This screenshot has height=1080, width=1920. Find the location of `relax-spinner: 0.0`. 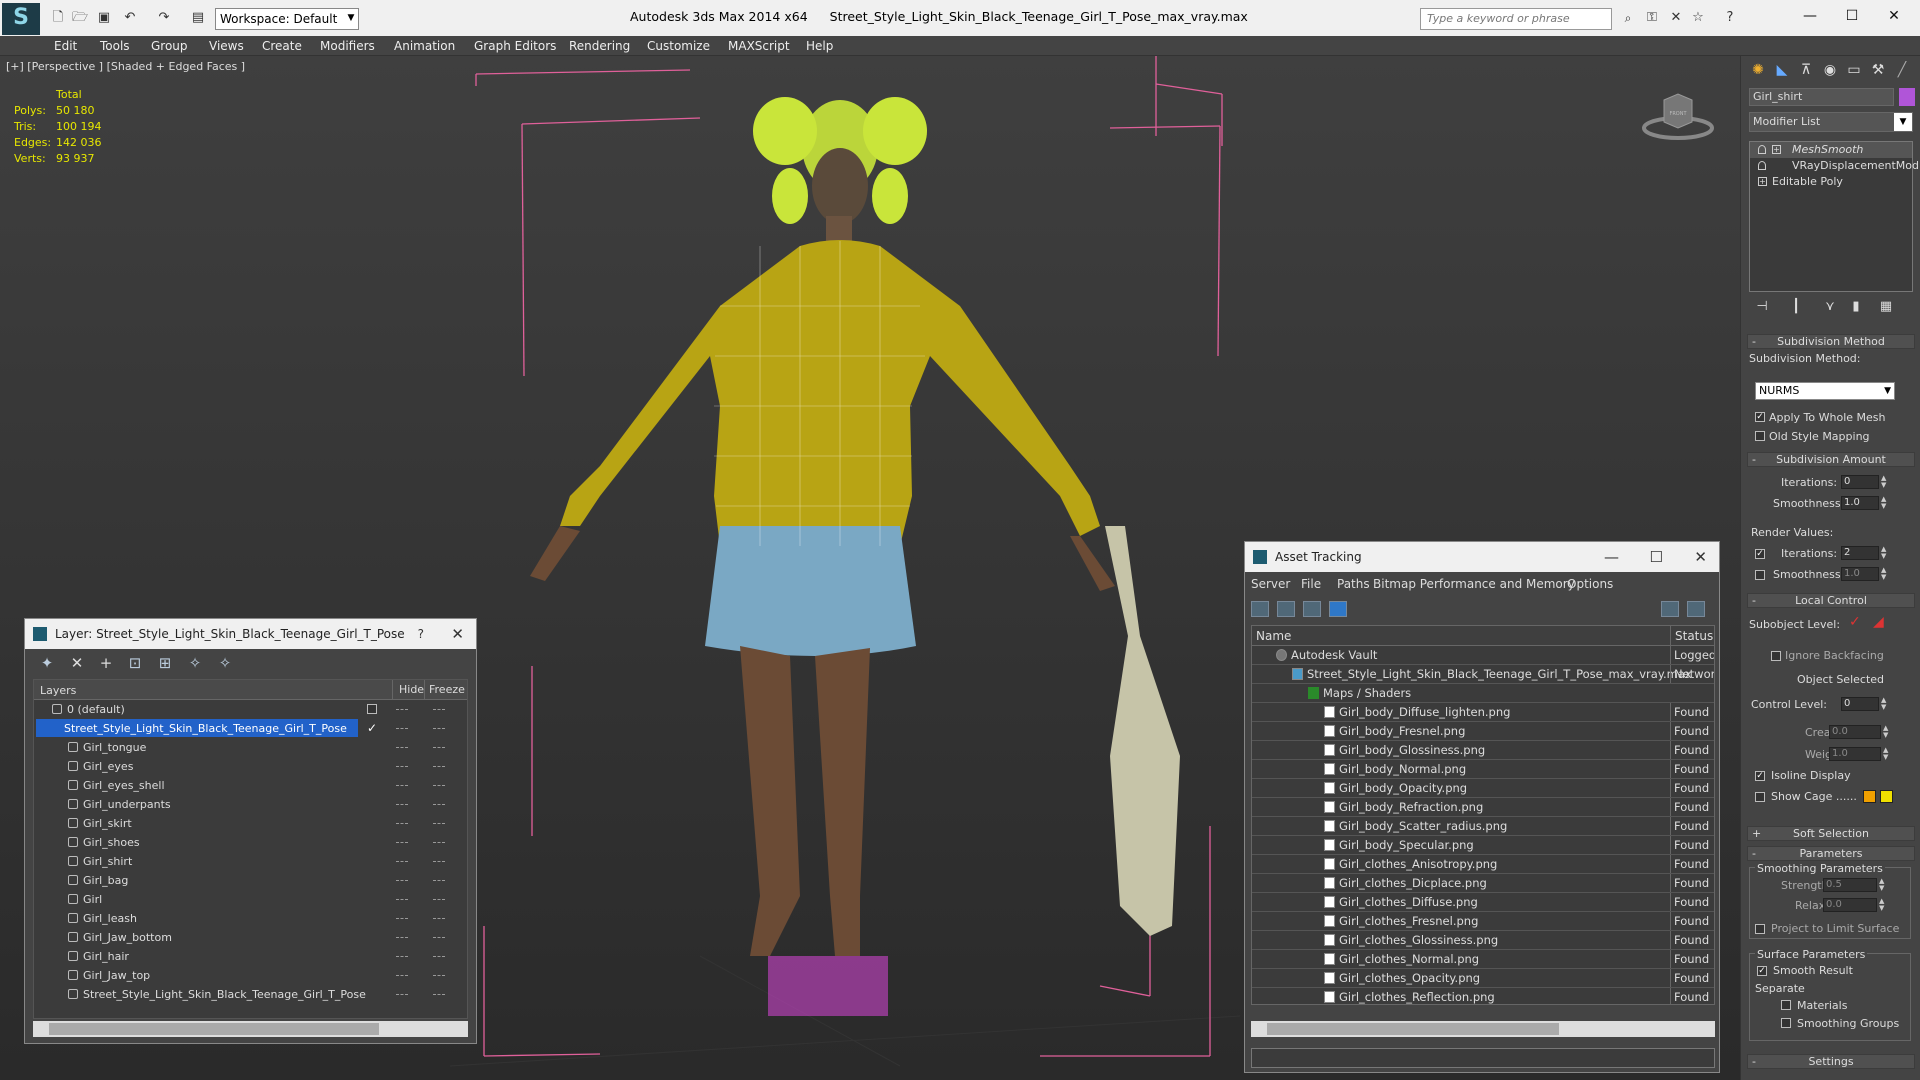

relax-spinner: 0.0 is located at coordinates (1850, 905).